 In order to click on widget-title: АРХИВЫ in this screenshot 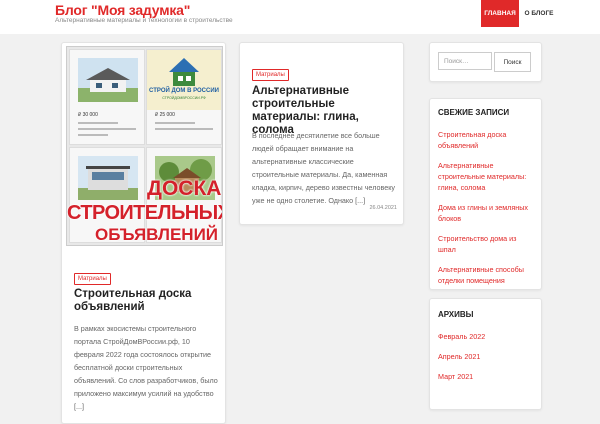, I will do `click(456, 314)`.